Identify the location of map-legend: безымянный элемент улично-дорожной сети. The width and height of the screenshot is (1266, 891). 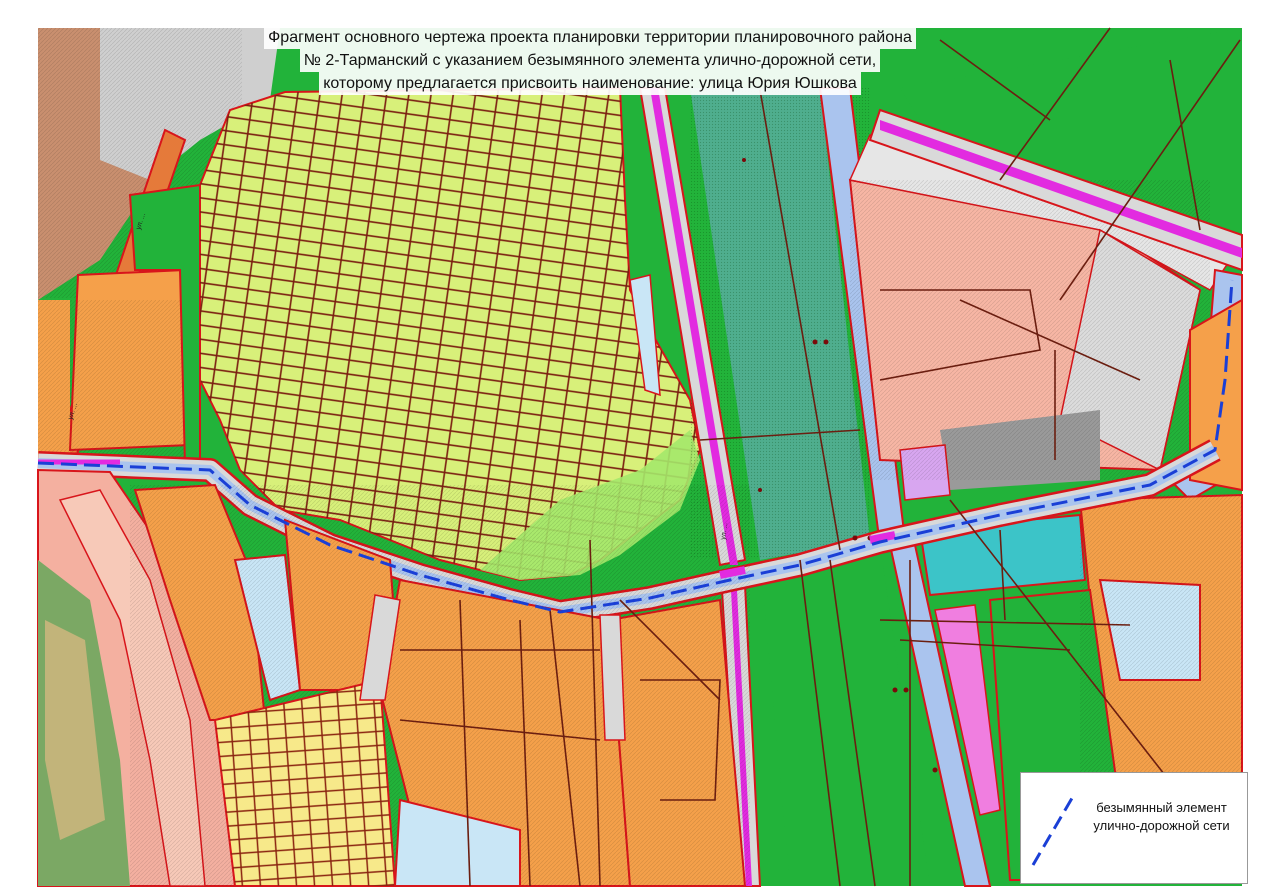
(1134, 828).